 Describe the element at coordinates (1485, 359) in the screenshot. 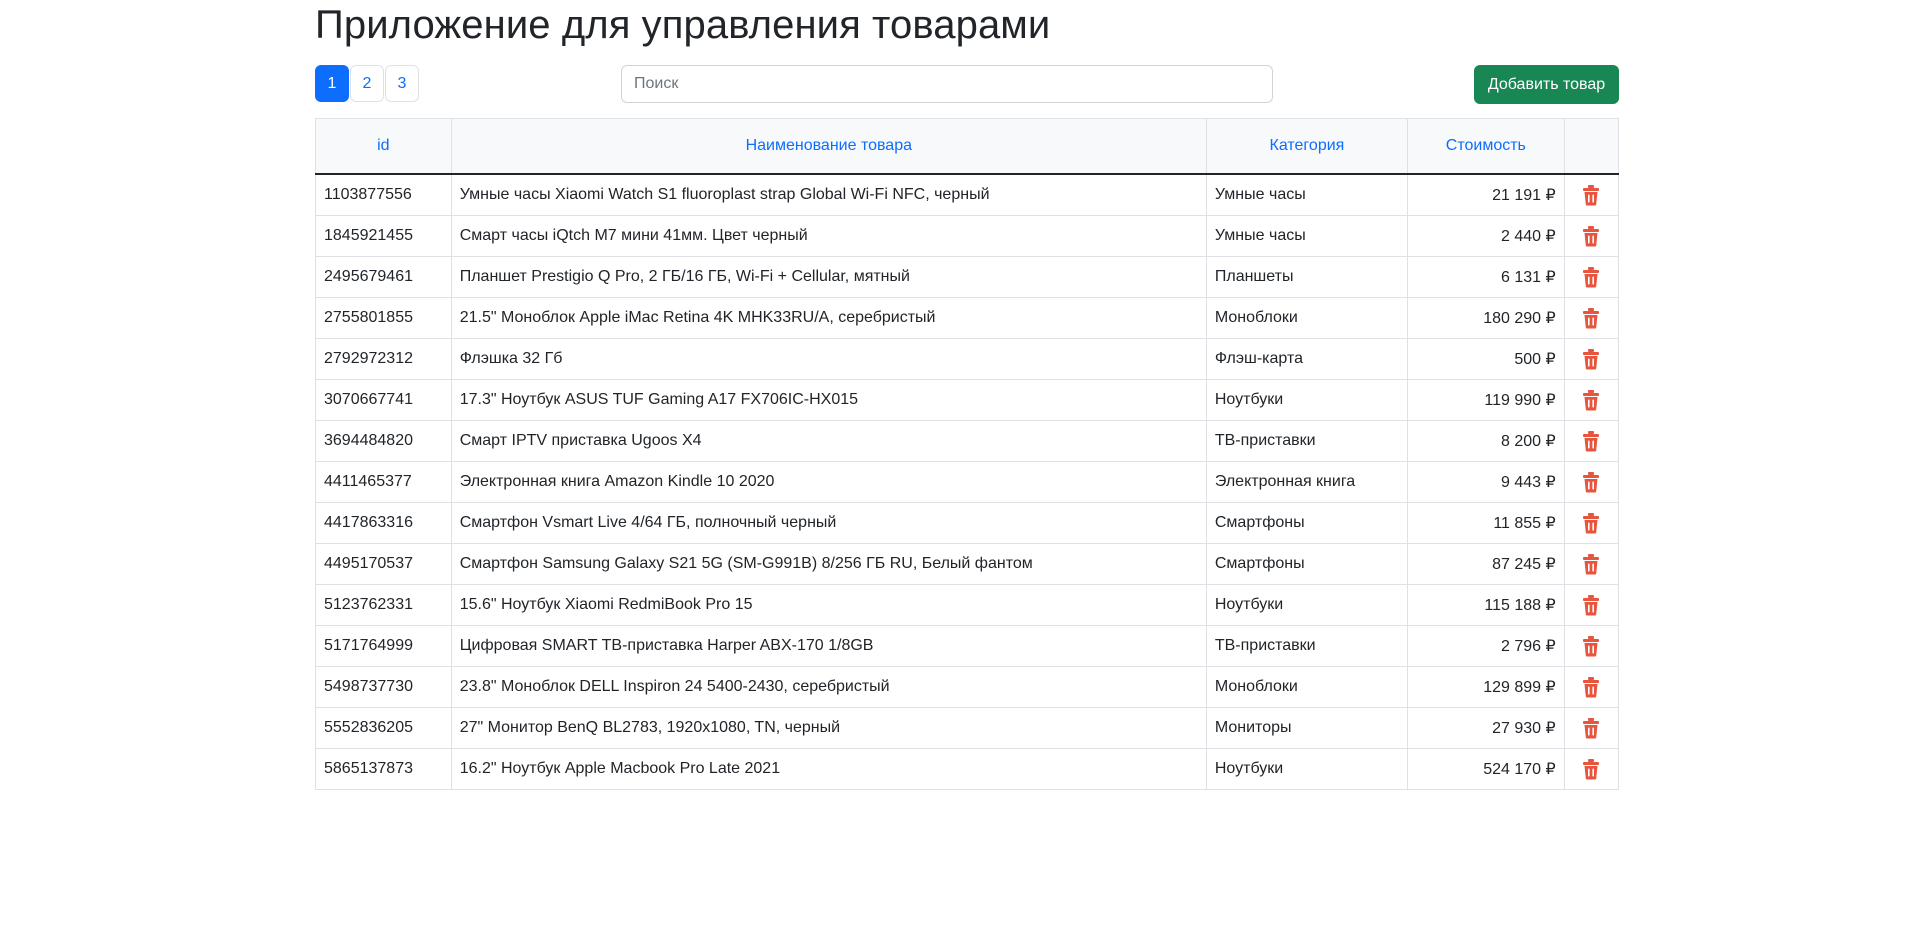

I see `cell-price: 500 ₽` at that location.